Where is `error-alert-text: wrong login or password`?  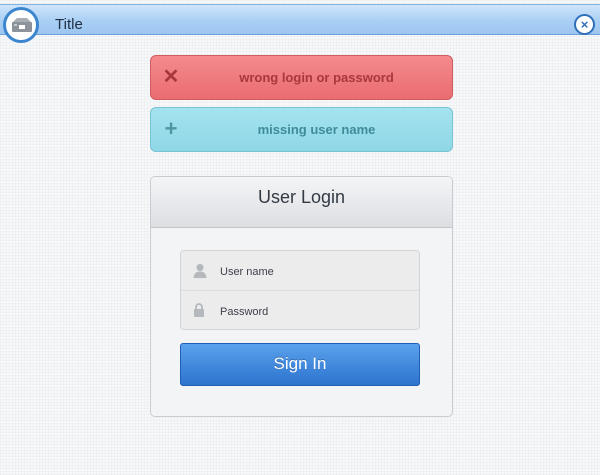
error-alert-text: wrong login or password is located at coordinates (316, 77).